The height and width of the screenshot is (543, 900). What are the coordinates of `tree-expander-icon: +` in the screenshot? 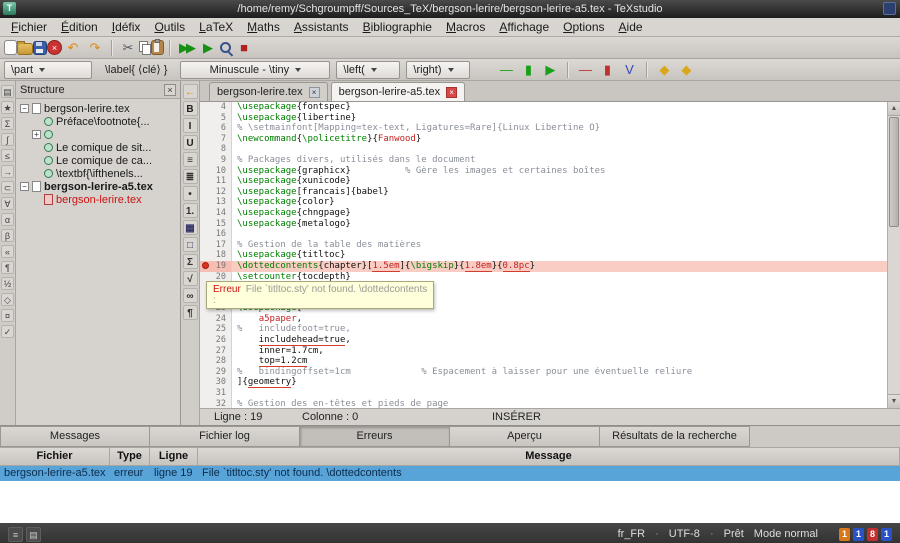 It's located at (36, 134).